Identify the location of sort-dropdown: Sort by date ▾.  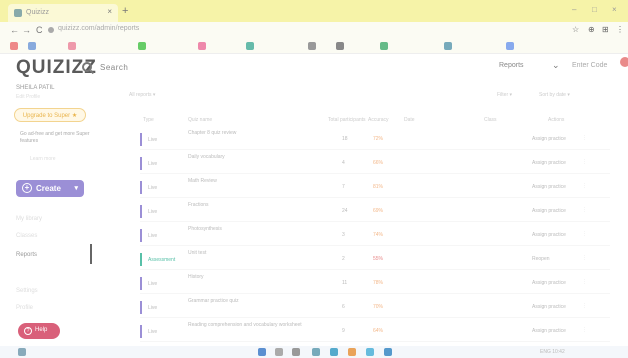
(554, 95).